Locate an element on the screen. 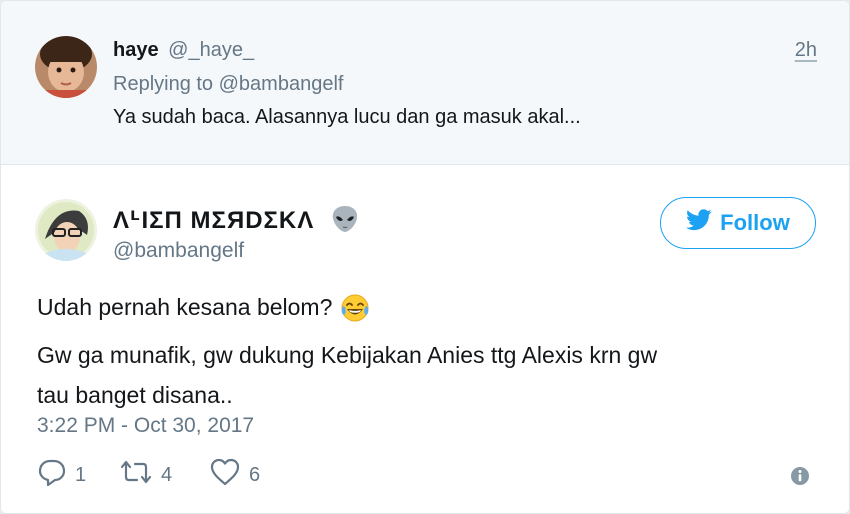 The width and height of the screenshot is (850, 514). reply-timestamp: 2h is located at coordinates (806, 50).